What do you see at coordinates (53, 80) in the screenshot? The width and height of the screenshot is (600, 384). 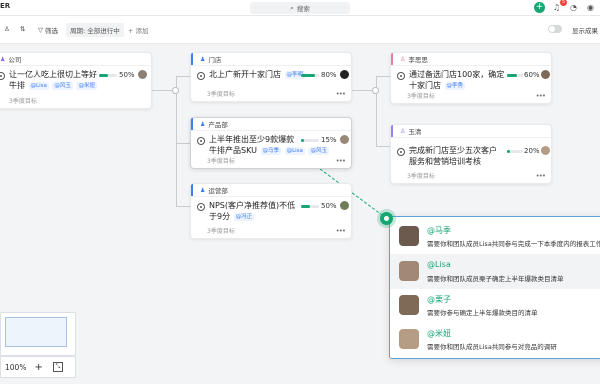 I see `goal-text: 让一亿人吃上很切上等好 牛排 @Lisa @风玉 @米妞` at bounding box center [53, 80].